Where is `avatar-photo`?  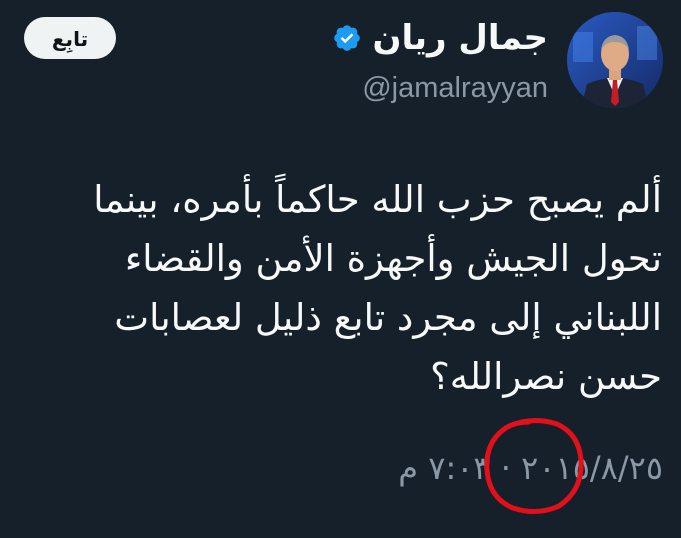 avatar-photo is located at coordinates (615, 60).